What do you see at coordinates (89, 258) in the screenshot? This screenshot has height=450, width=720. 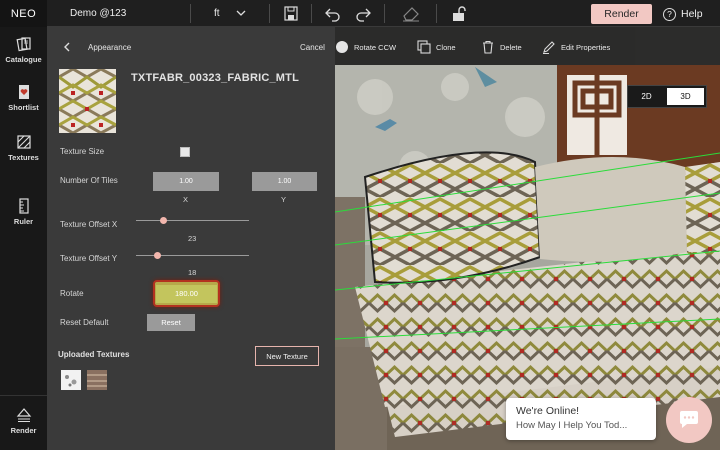 I see `offset-y-label: Texture Offset Y` at bounding box center [89, 258].